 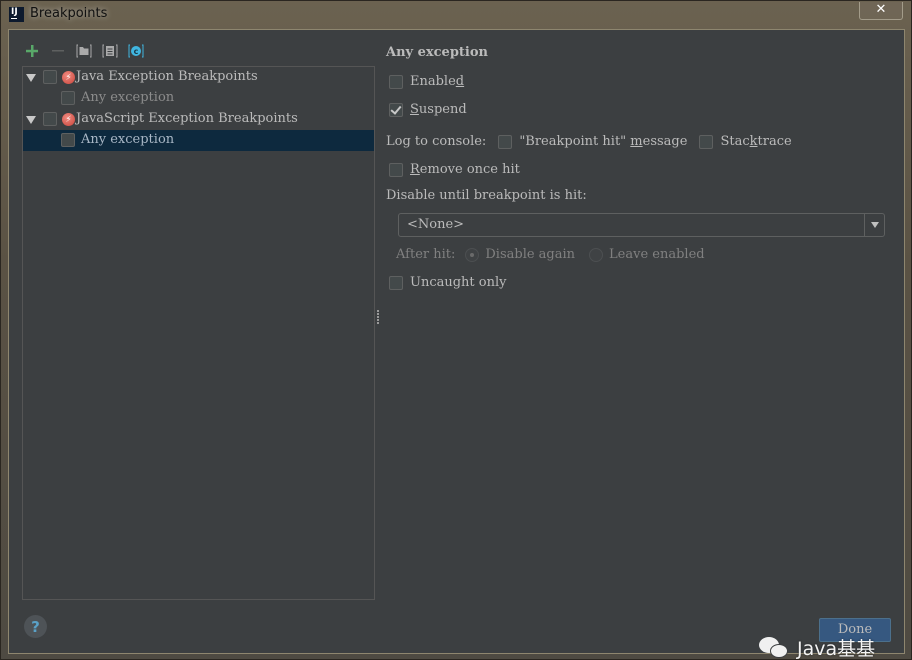 I want to click on folder-icon, so click(x=84, y=51).